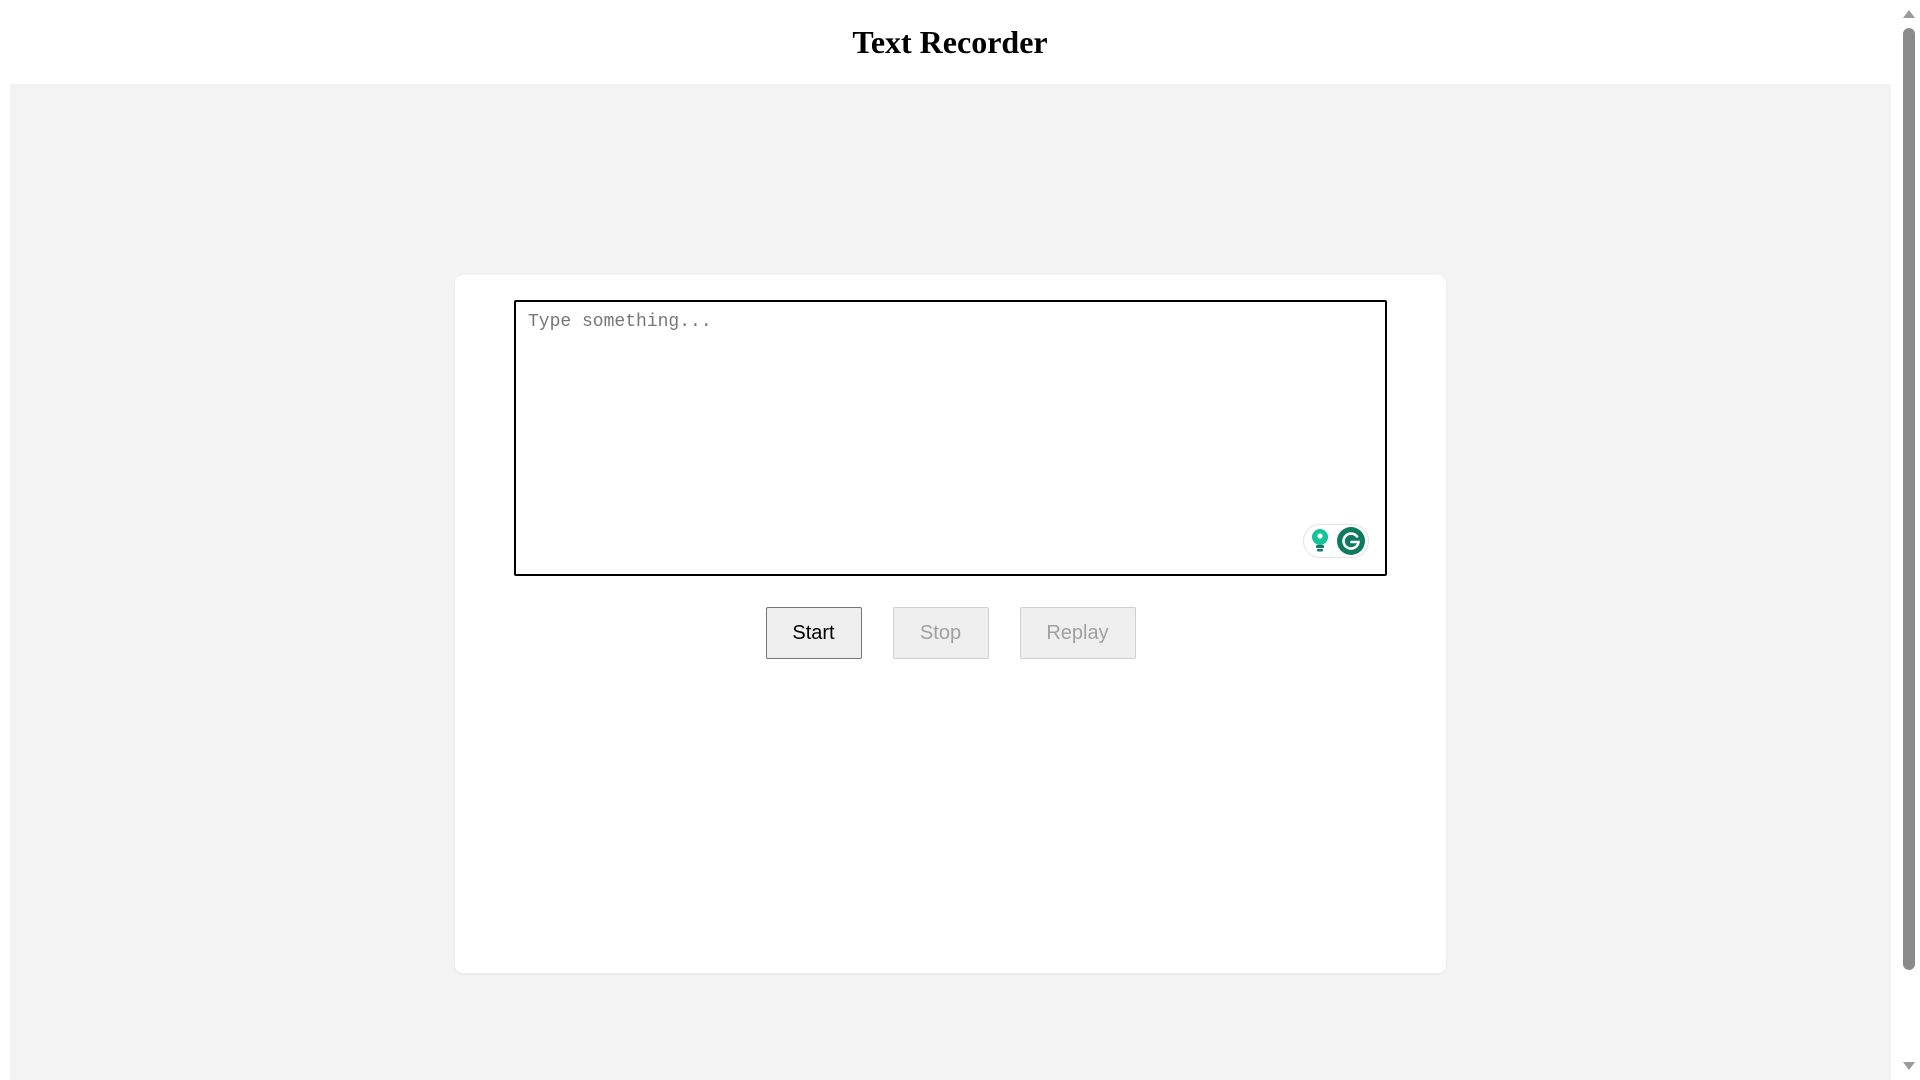 This screenshot has height=1080, width=1920. Describe the element at coordinates (1351, 541) in the screenshot. I see `grammarly-g-icon` at that location.